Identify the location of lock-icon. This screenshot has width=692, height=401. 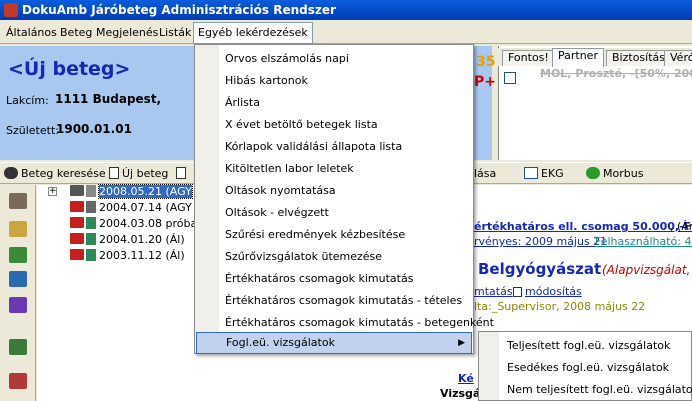
(18, 229).